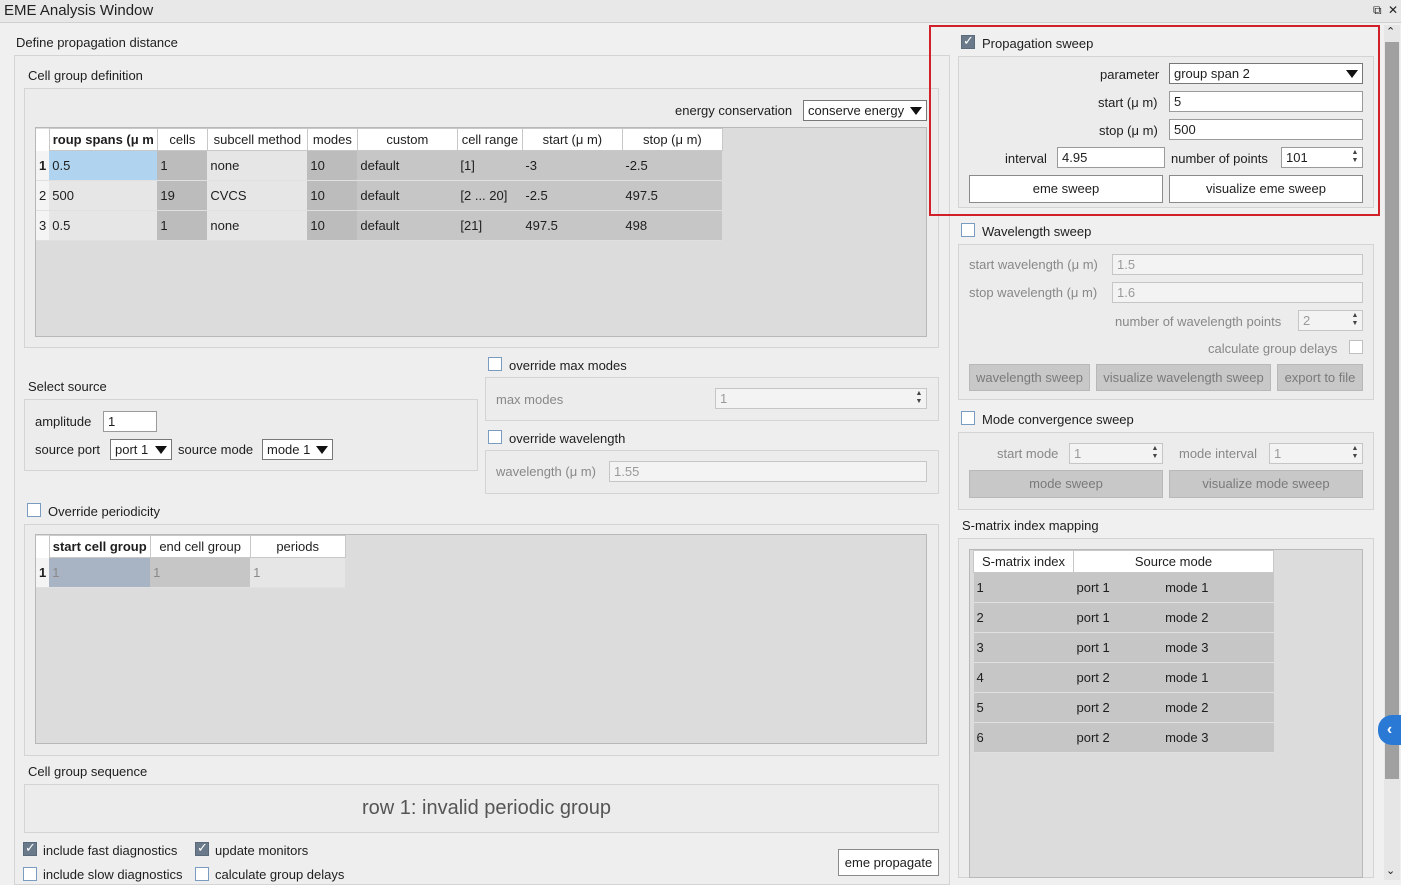 Image resolution: width=1401 pixels, height=885 pixels. What do you see at coordinates (1123, 617) in the screenshot?
I see `table-row: 2 port 1 mode 2` at bounding box center [1123, 617].